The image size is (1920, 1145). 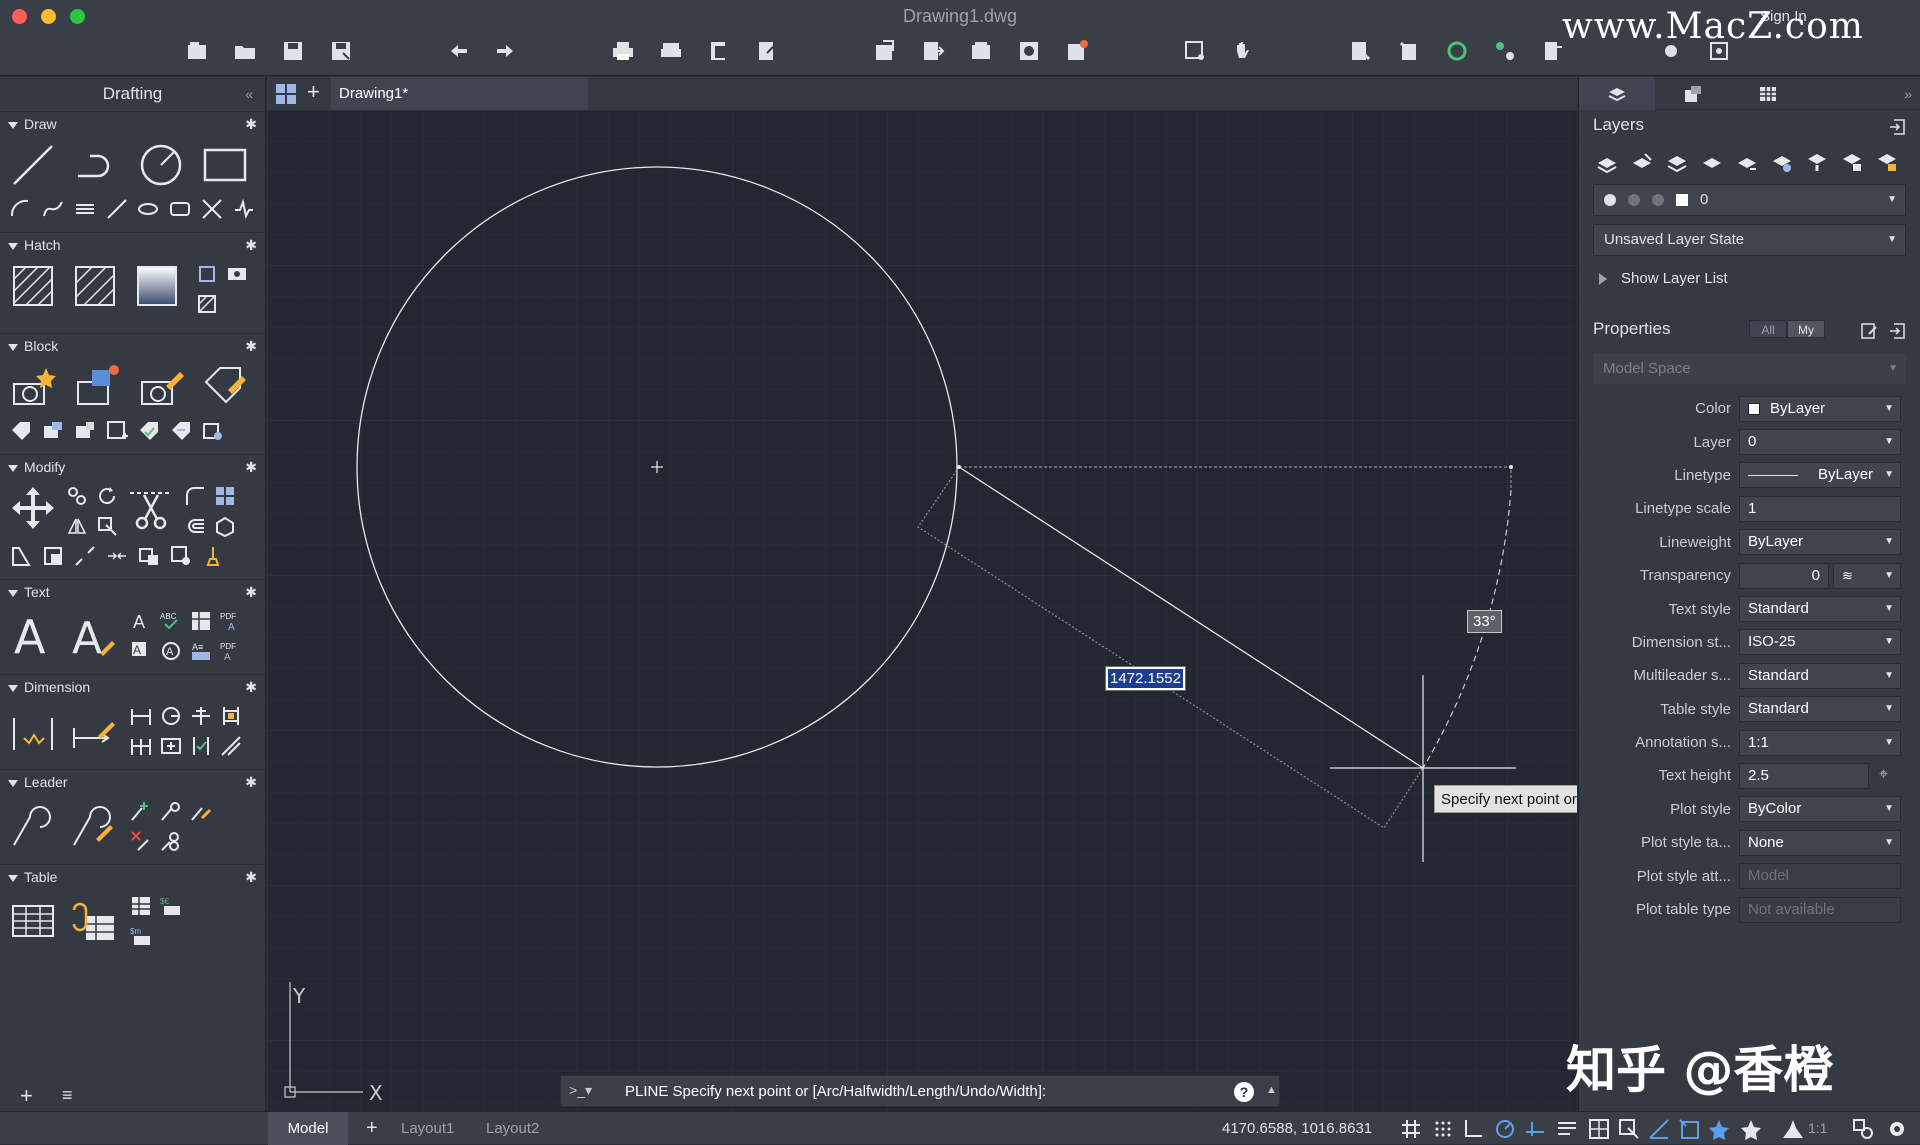 I want to click on mirror-tool-icon, so click(x=77, y=526).